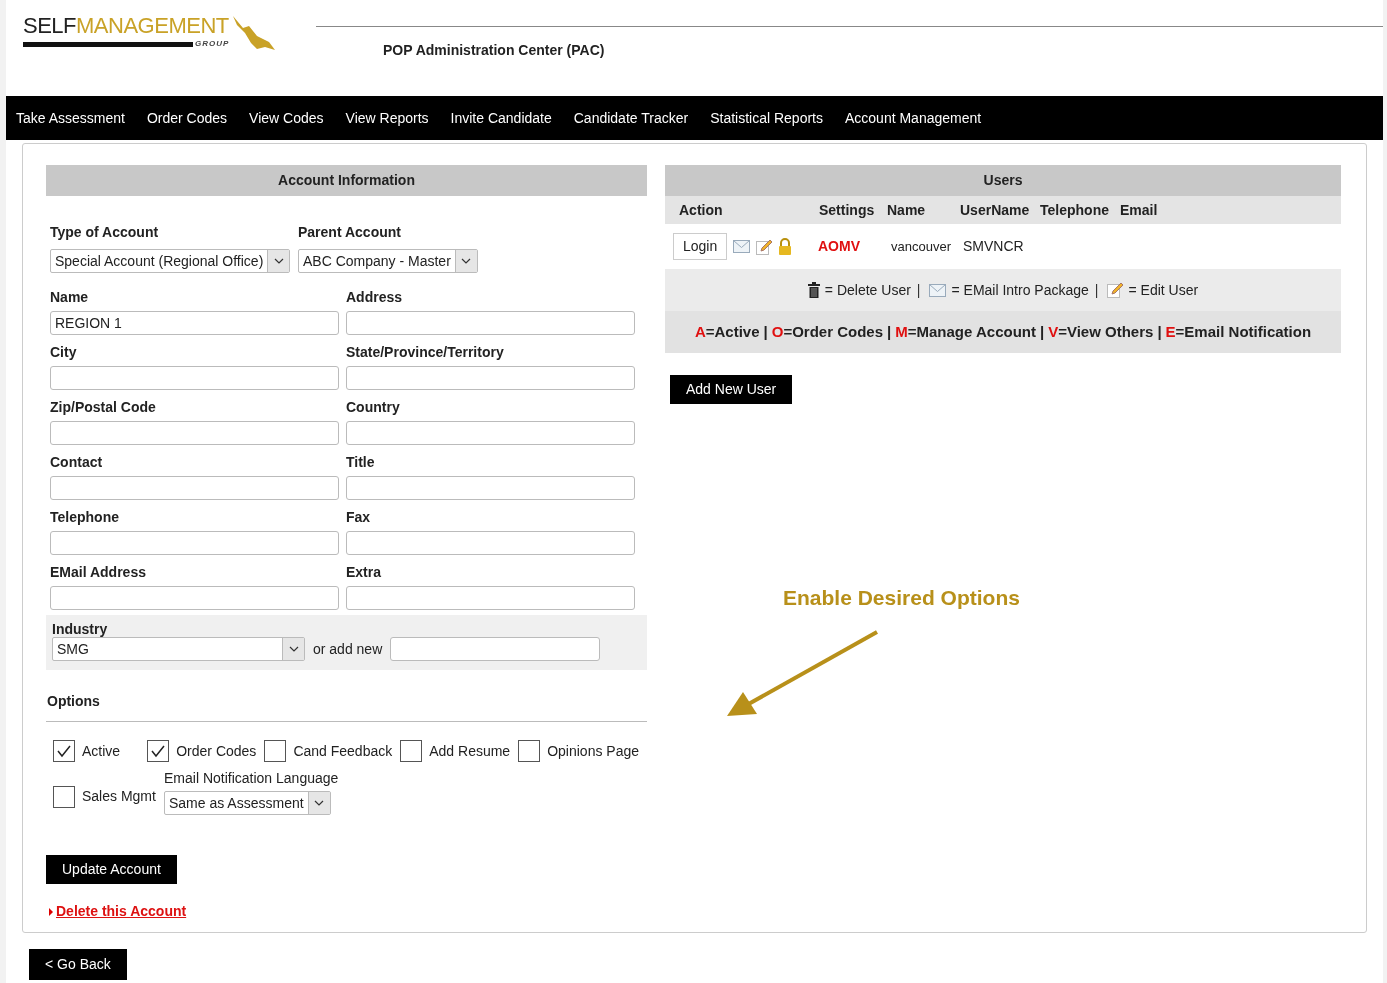 The height and width of the screenshot is (983, 1387). I want to click on checkbox-label: Active, so click(101, 751).